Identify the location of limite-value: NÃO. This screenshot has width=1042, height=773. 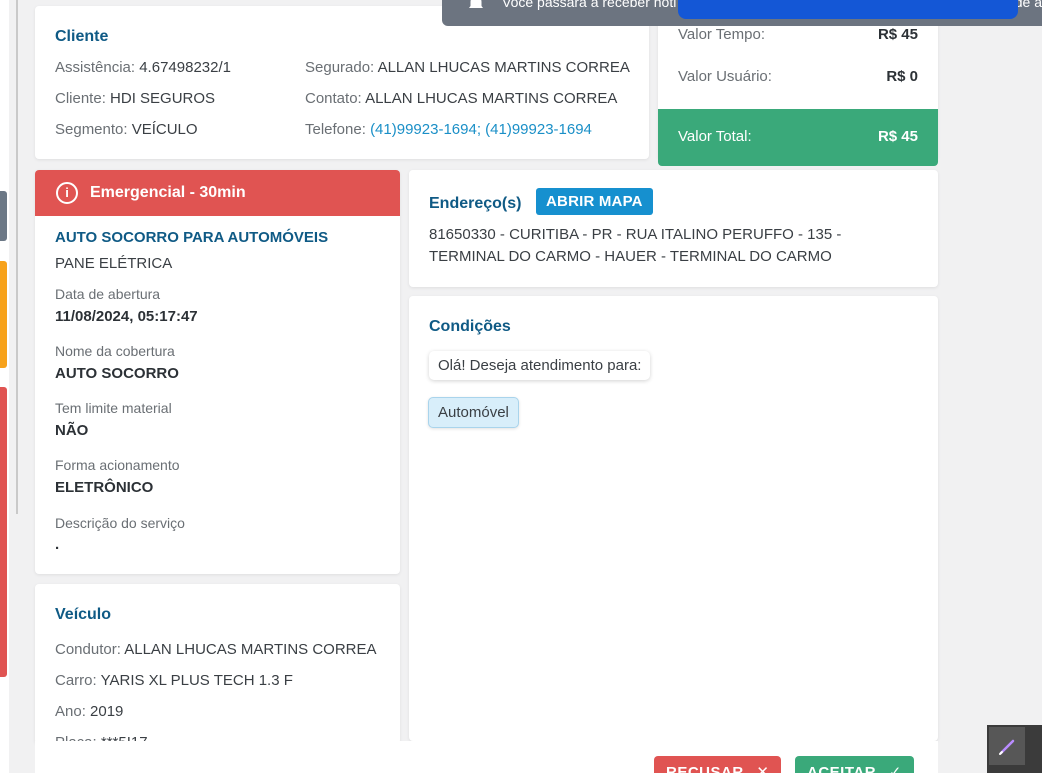
(72, 430).